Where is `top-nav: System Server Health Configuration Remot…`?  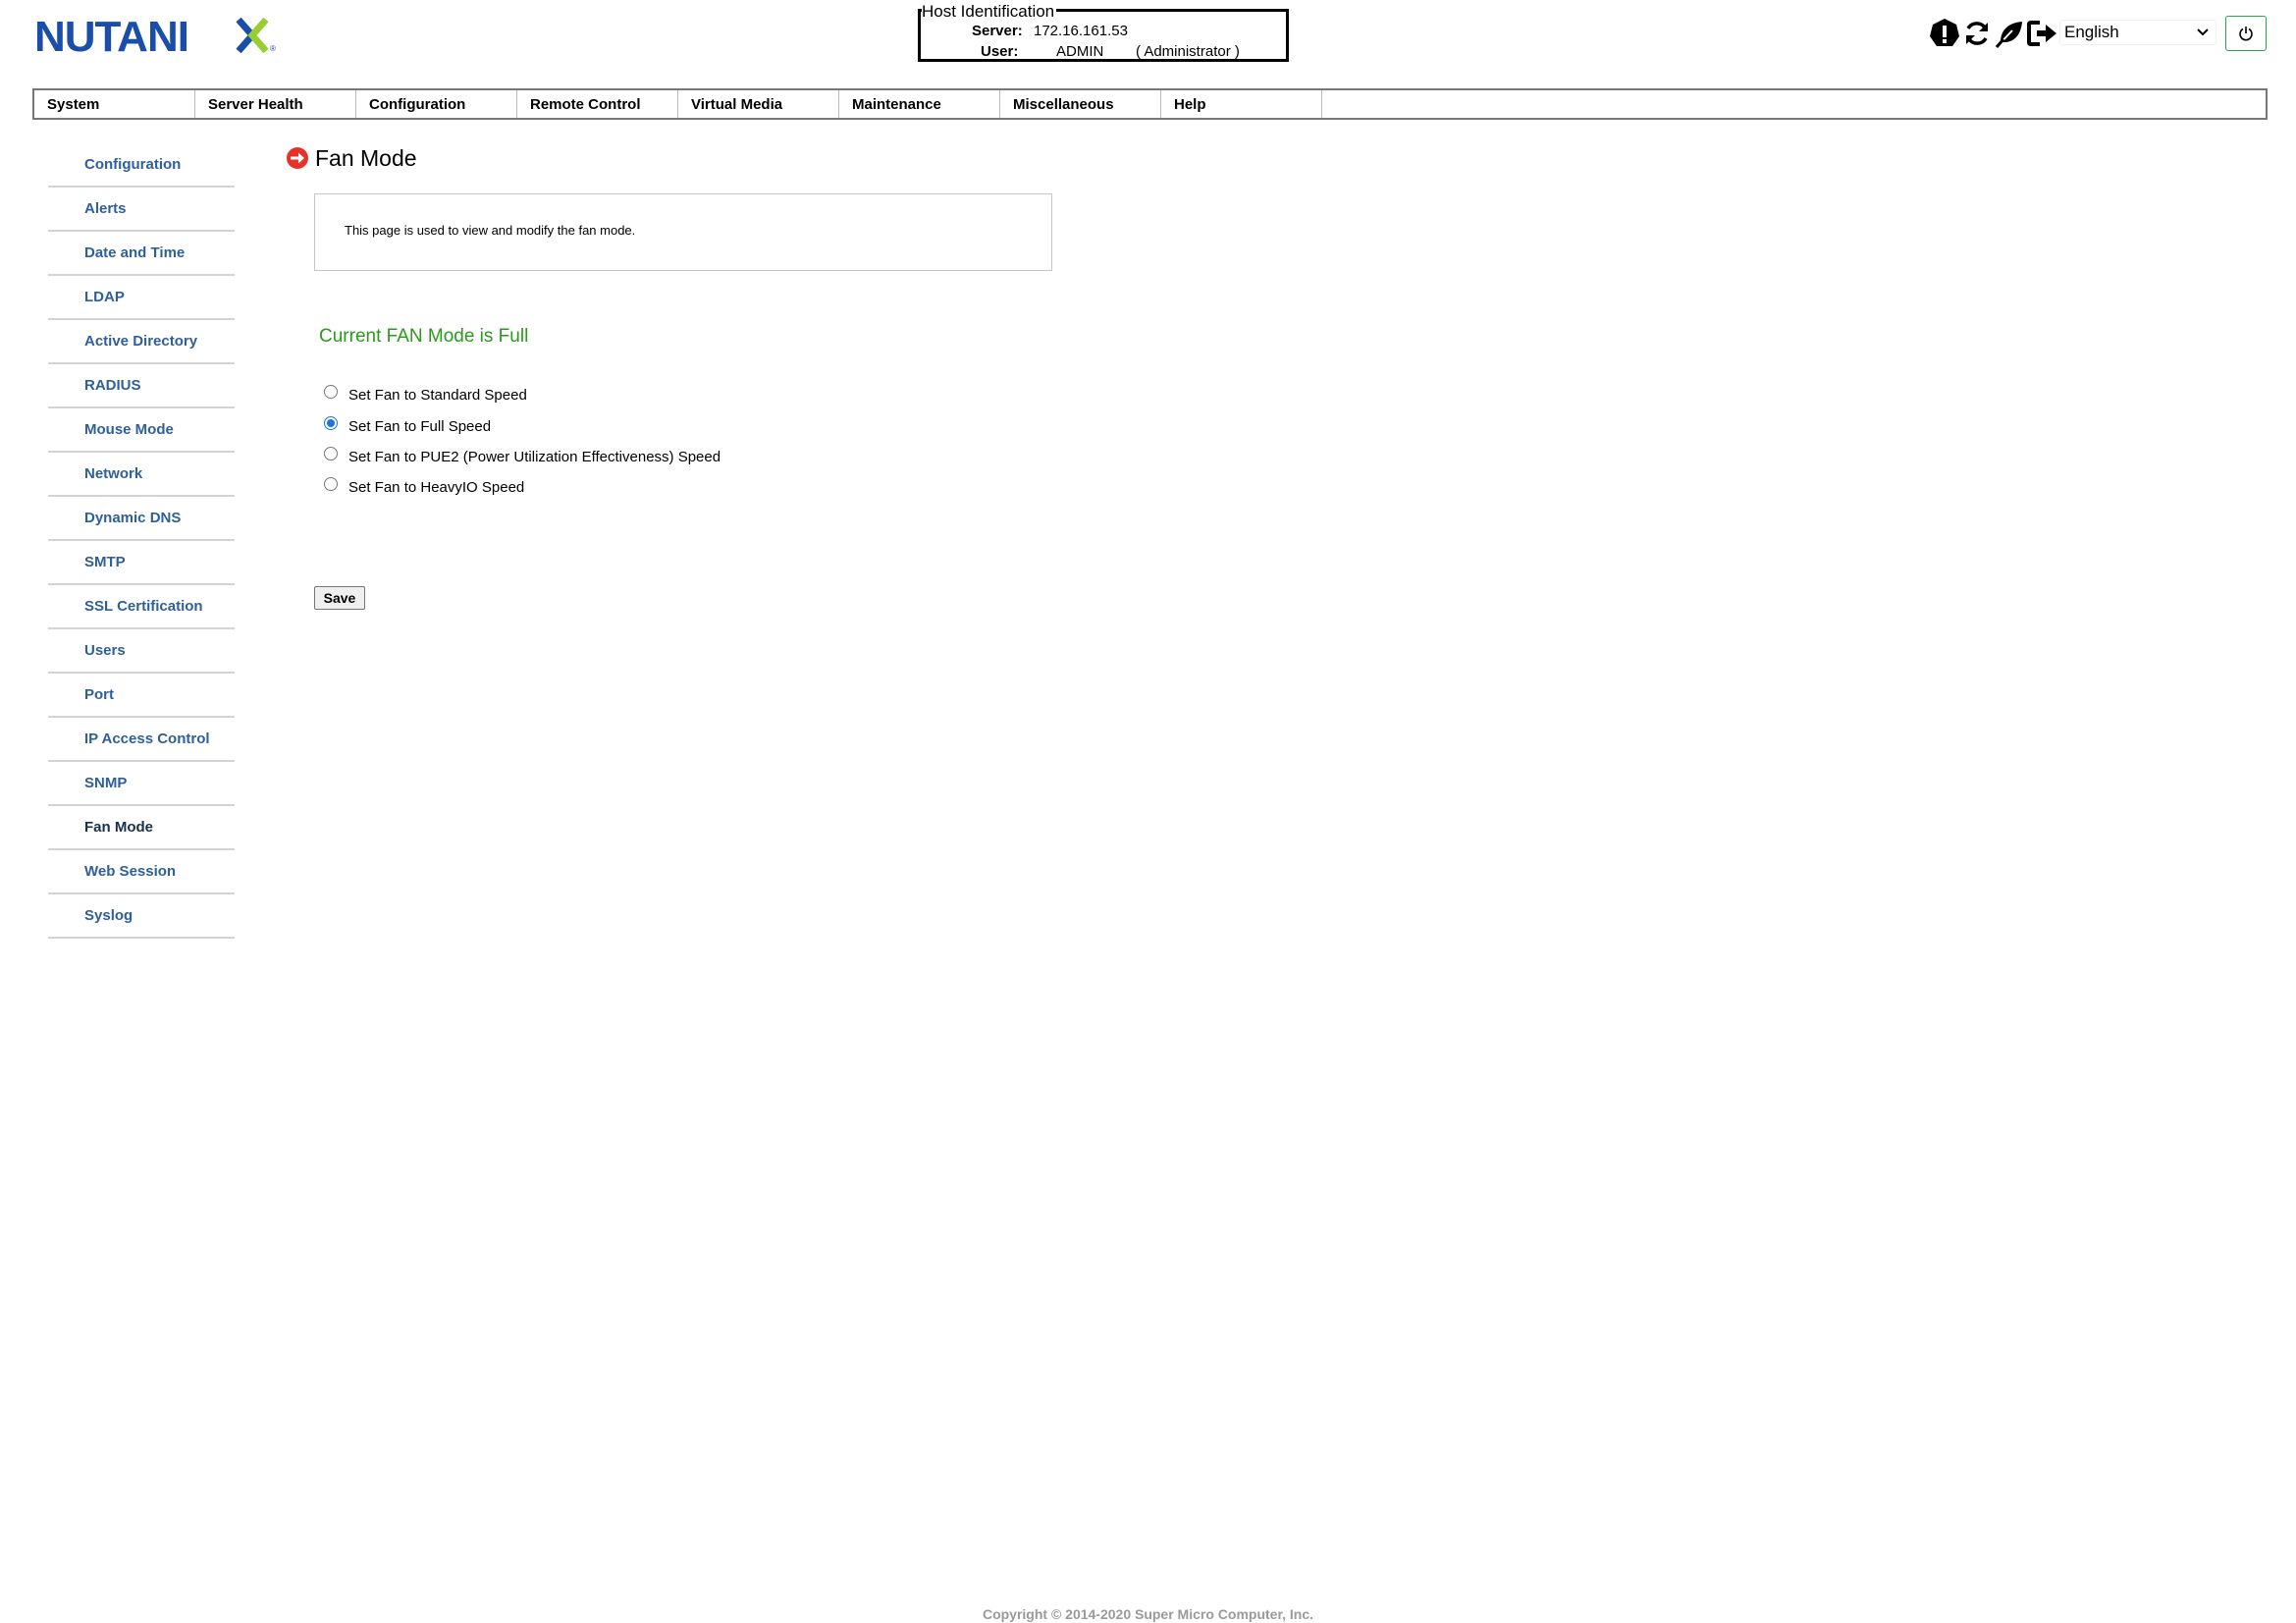 top-nav: System Server Health Configuration Remot… is located at coordinates (1150, 104).